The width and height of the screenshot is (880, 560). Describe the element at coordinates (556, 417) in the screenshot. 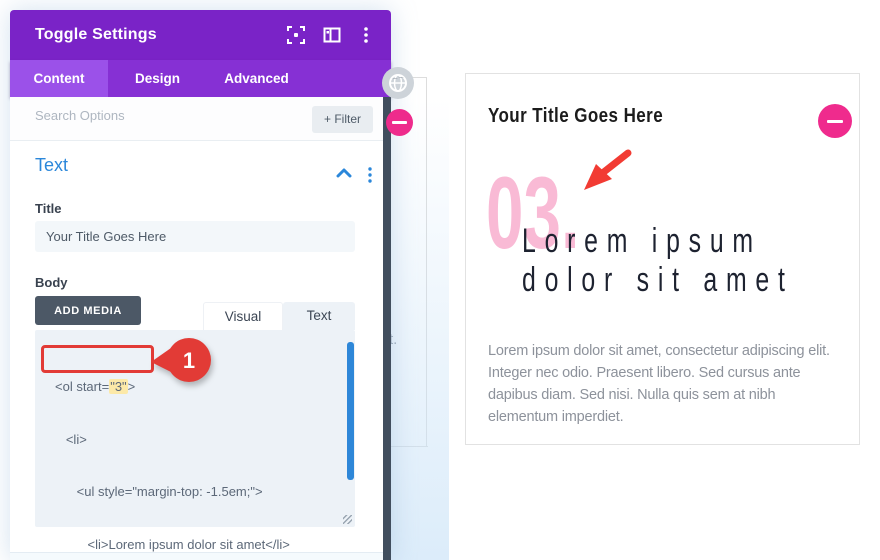

I see `preview-paragraph-line: elementum imperdiet.` at that location.